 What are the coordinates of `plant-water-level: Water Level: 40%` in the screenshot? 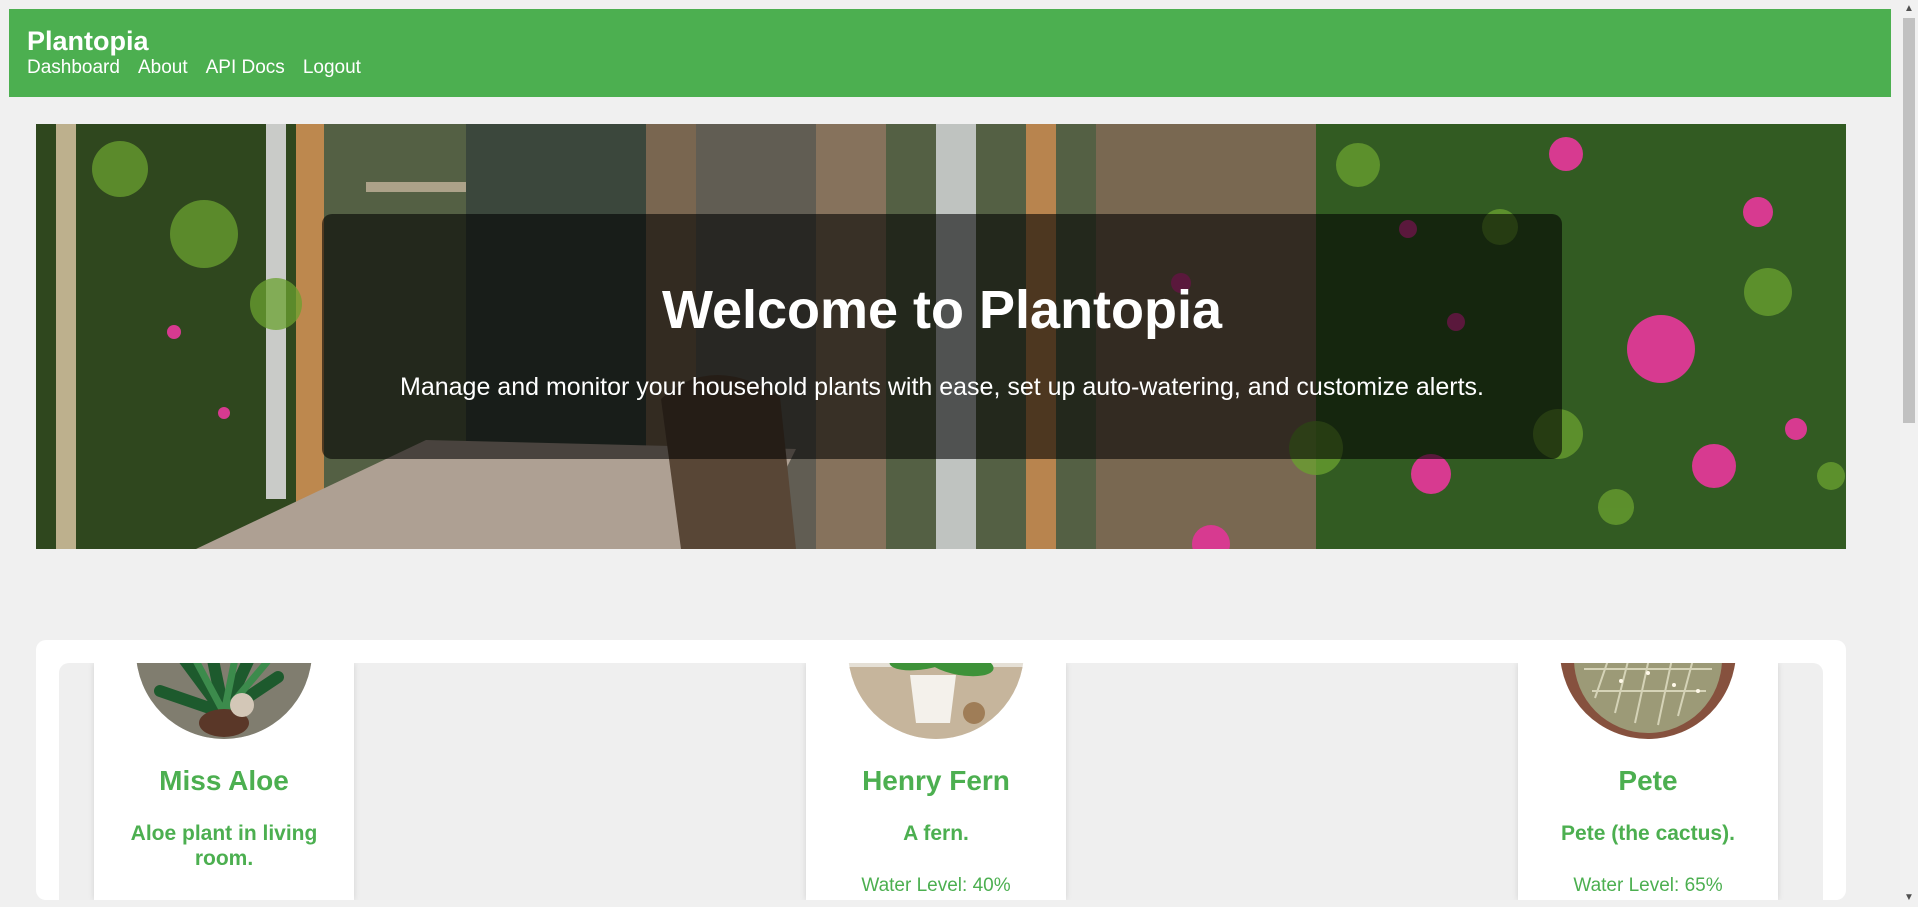 It's located at (936, 885).